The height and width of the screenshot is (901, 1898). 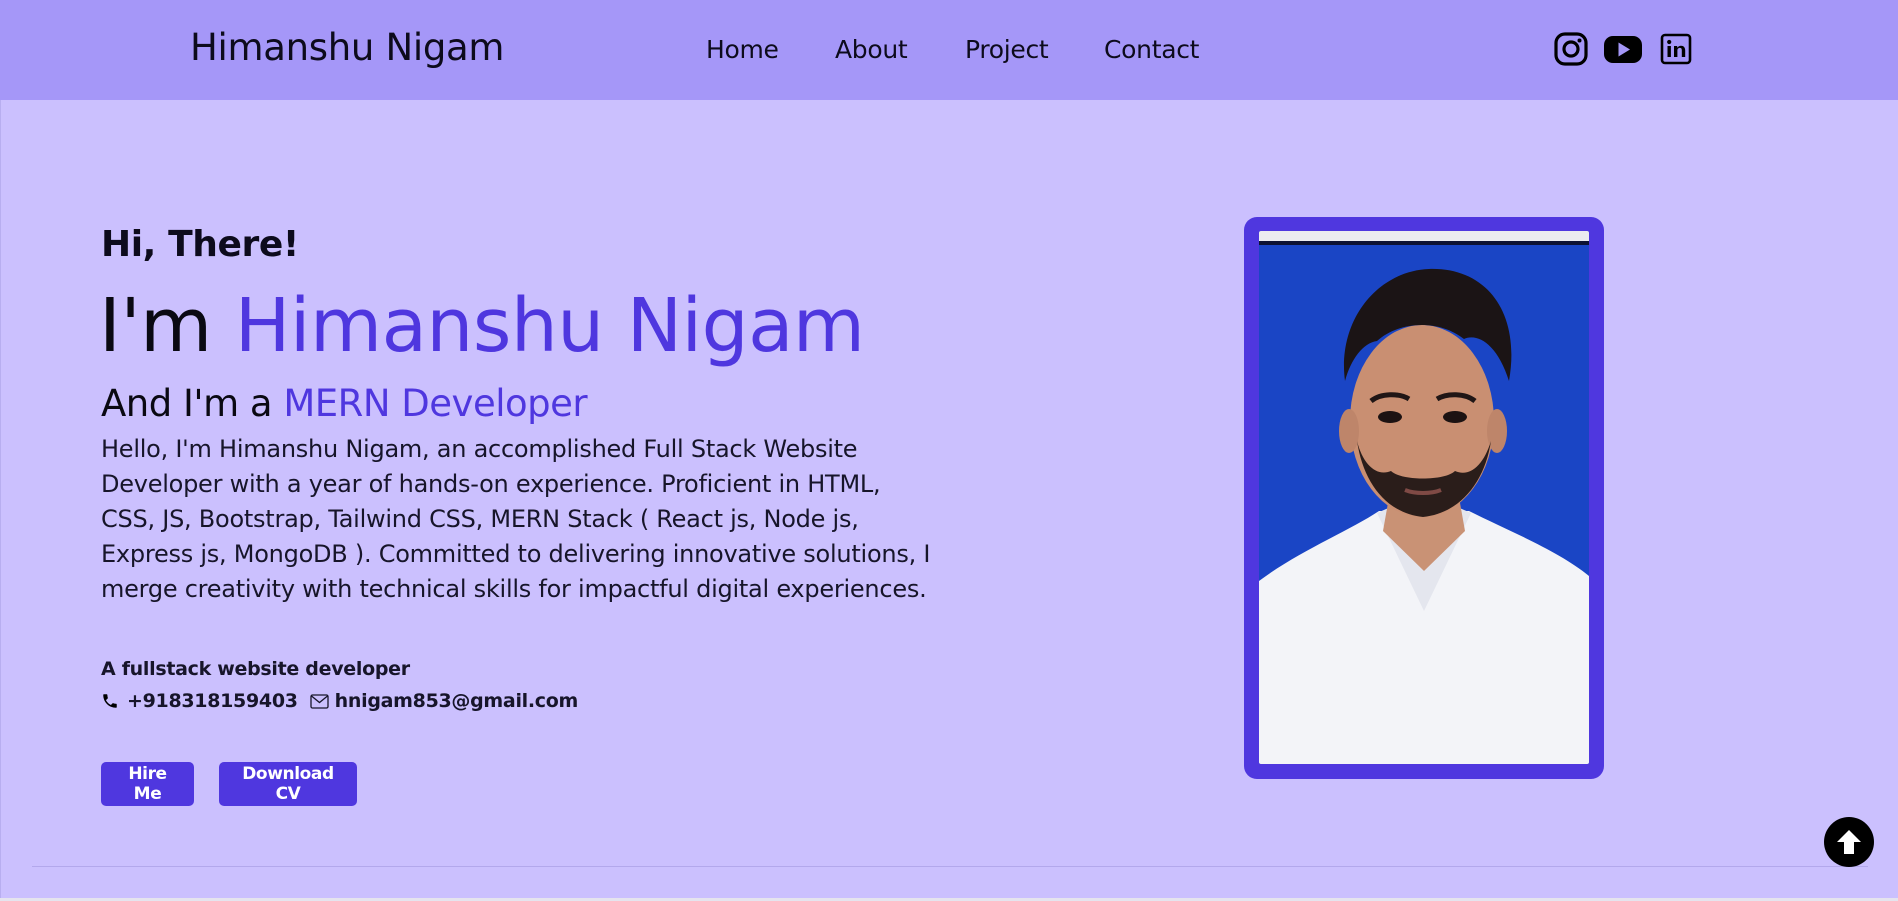 I want to click on phone-icon, so click(x=110, y=701).